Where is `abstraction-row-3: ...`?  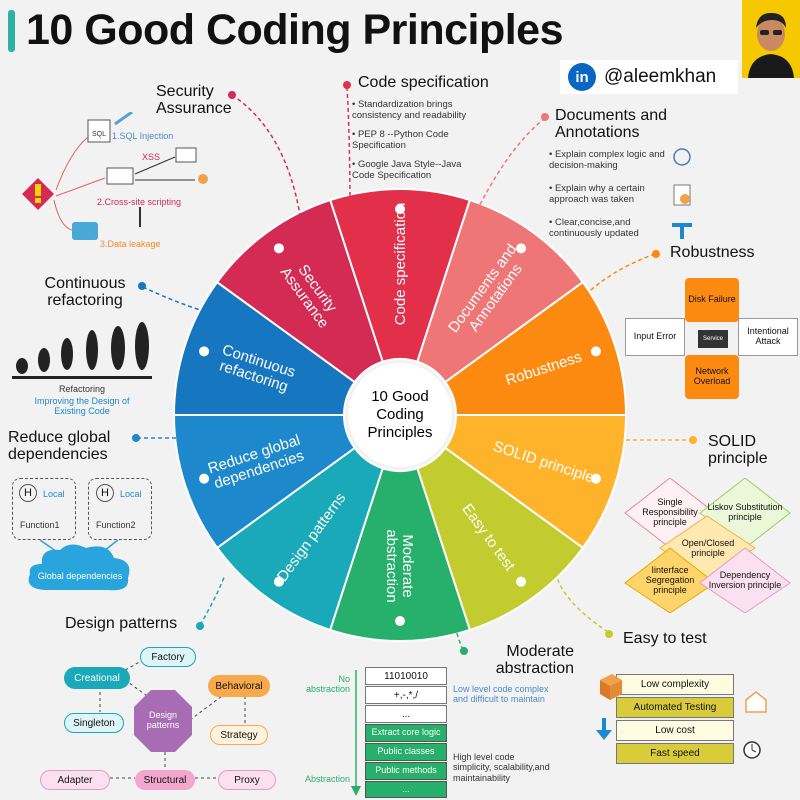 abstraction-row-3: ... is located at coordinates (406, 714).